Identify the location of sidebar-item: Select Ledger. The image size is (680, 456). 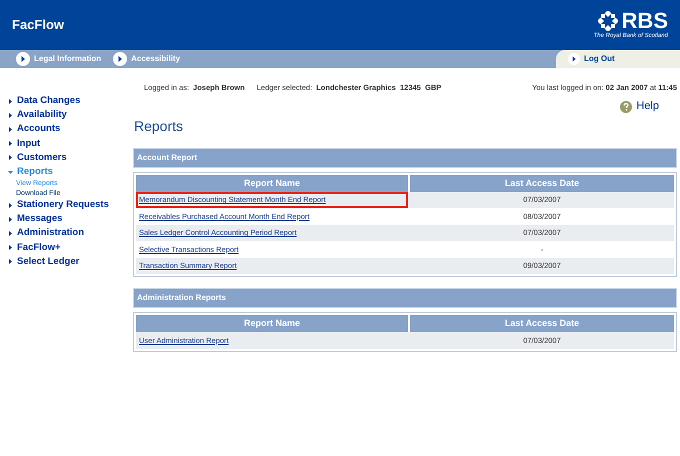
(70, 262).